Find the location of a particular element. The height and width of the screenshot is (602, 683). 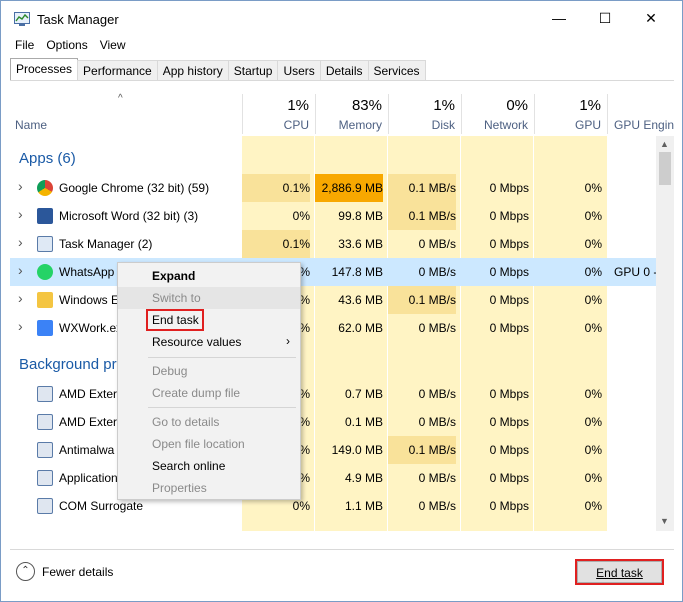

ctx-go-to-details: Go to details is located at coordinates (186, 422).